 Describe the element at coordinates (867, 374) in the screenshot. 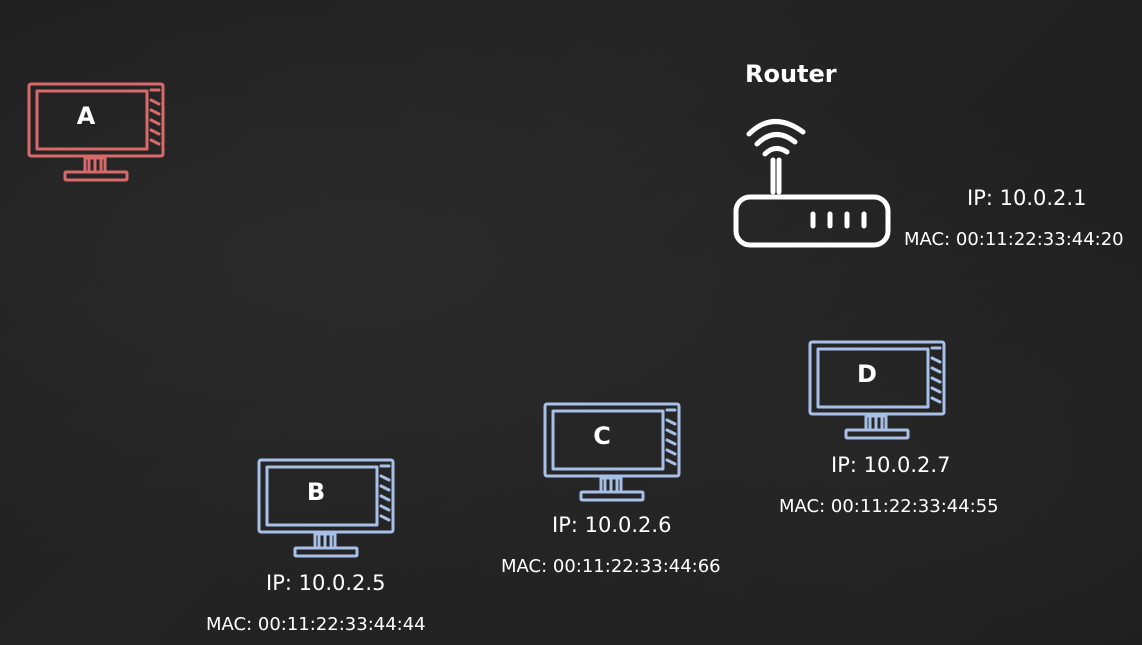

I see `device-label: D` at that location.